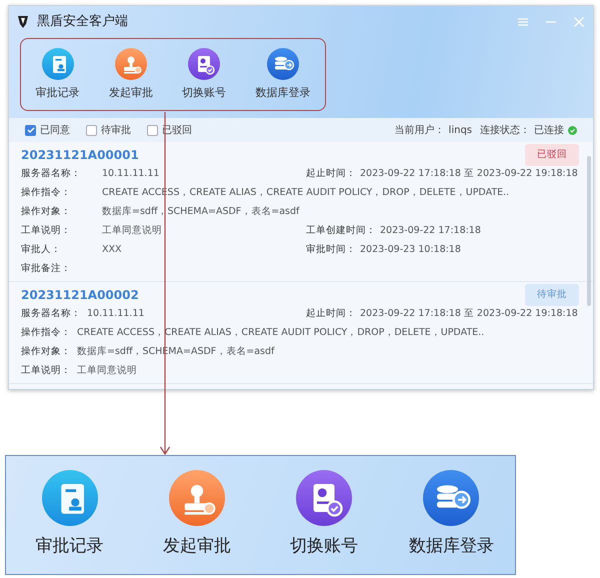 The image size is (600, 578). I want to click on field-value: 数据库=sdff，SCHEMA=ASDF，表名=asdf, so click(201, 212).